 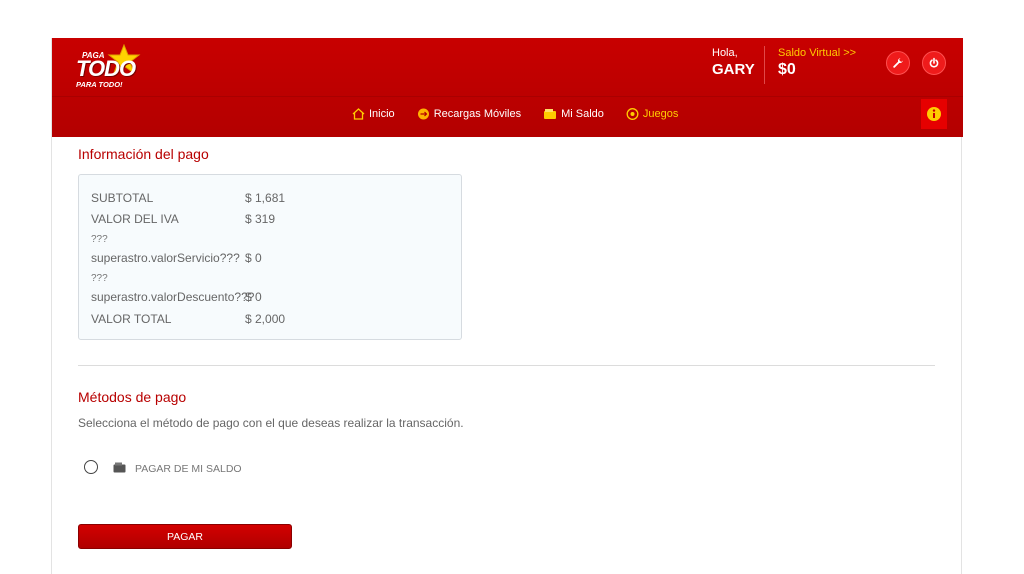 I want to click on logout-button, so click(x=934, y=63).